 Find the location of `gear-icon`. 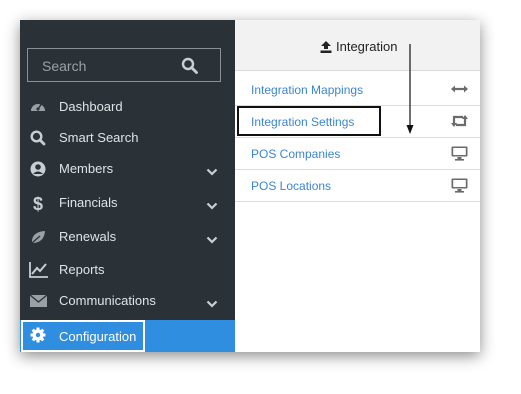

gear-icon is located at coordinates (38, 335).